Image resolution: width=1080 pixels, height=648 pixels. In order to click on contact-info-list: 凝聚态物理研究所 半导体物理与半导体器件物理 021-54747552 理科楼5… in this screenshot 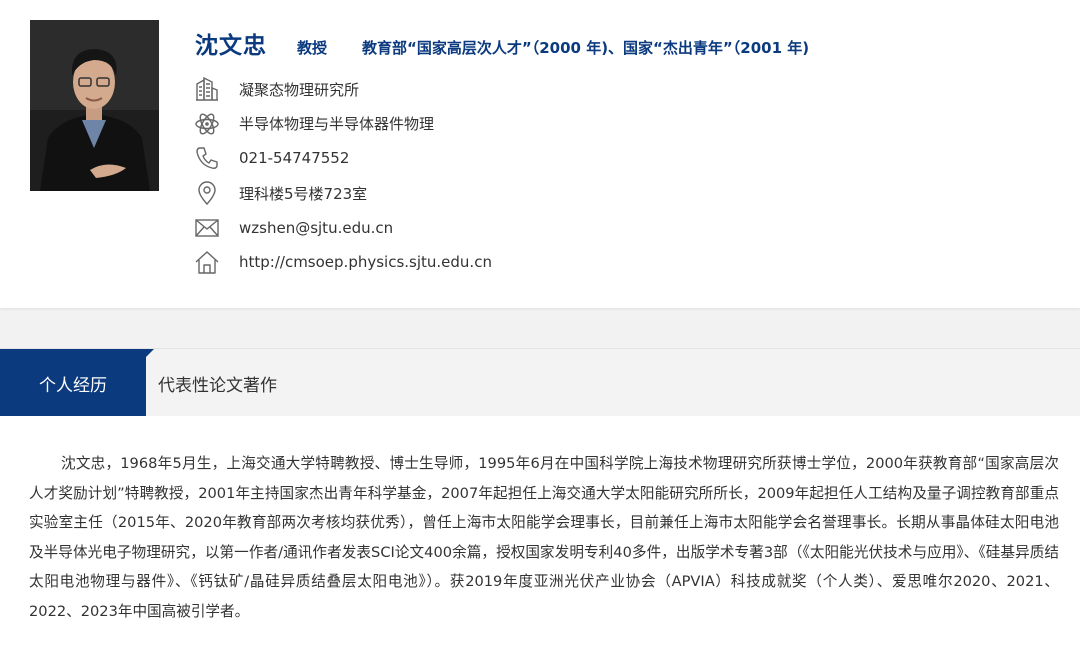, I will do `click(343, 176)`.